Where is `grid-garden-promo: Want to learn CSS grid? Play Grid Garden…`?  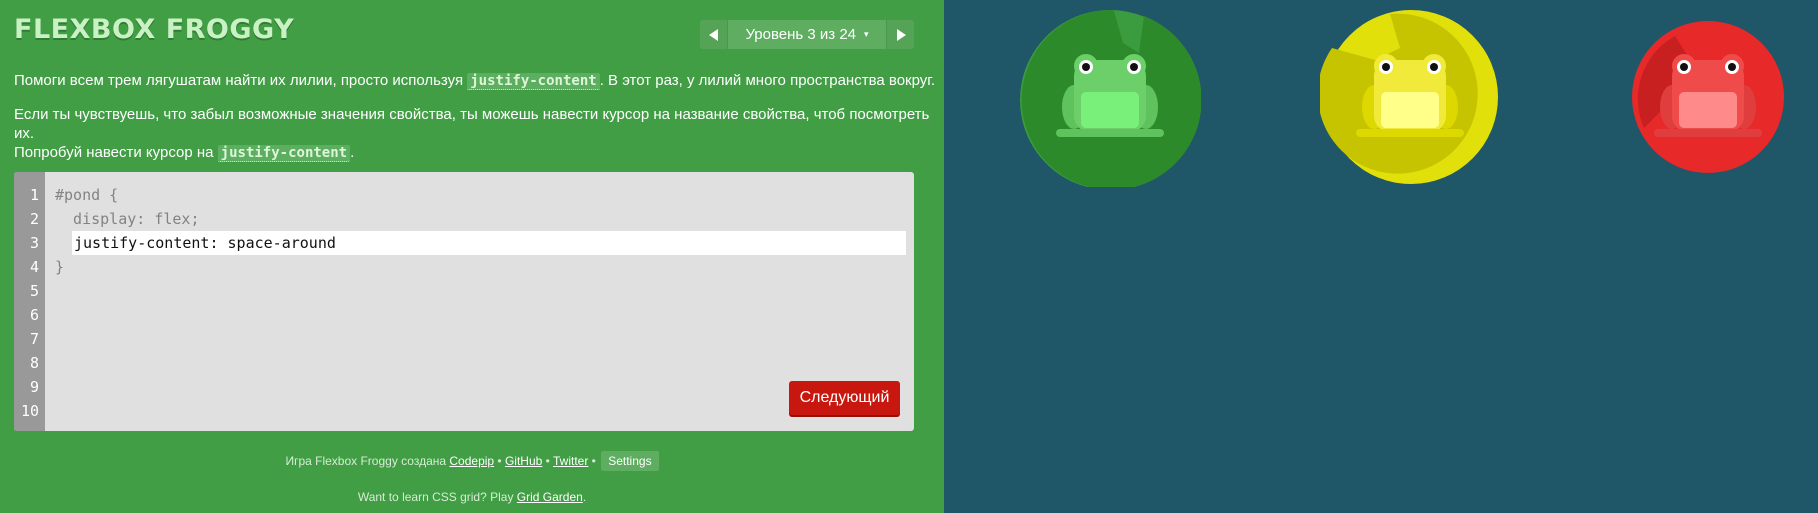 grid-garden-promo: Want to learn CSS grid? Play Grid Garden… is located at coordinates (472, 497).